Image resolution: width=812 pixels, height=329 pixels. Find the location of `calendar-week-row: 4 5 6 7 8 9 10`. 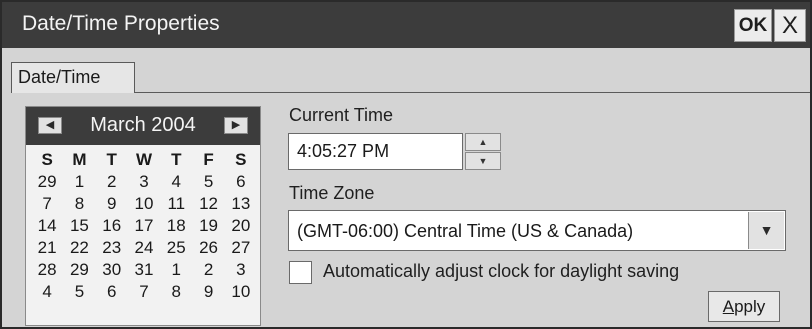

calendar-week-row: 4 5 6 7 8 9 10 is located at coordinates (144, 292).